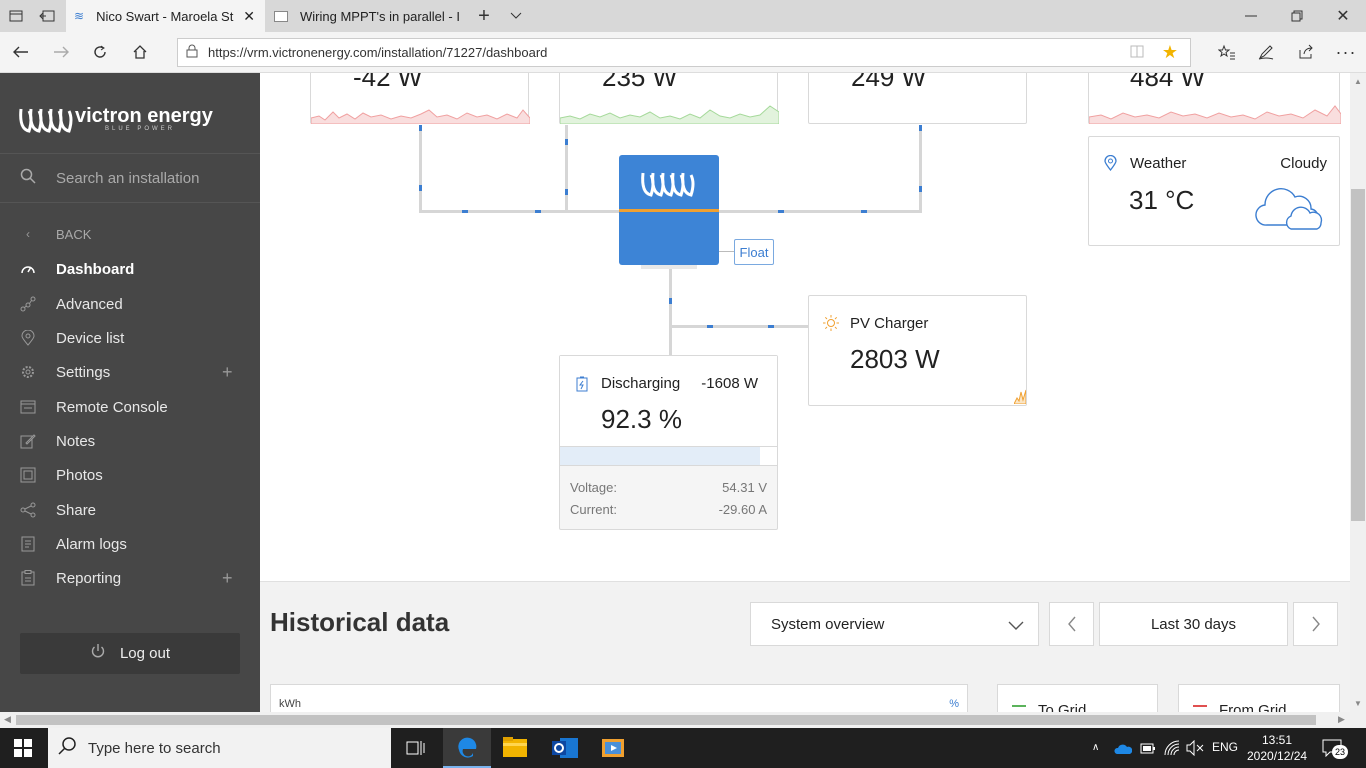 The width and height of the screenshot is (1366, 768). I want to click on chevron-left-icon, so click(1071, 624).